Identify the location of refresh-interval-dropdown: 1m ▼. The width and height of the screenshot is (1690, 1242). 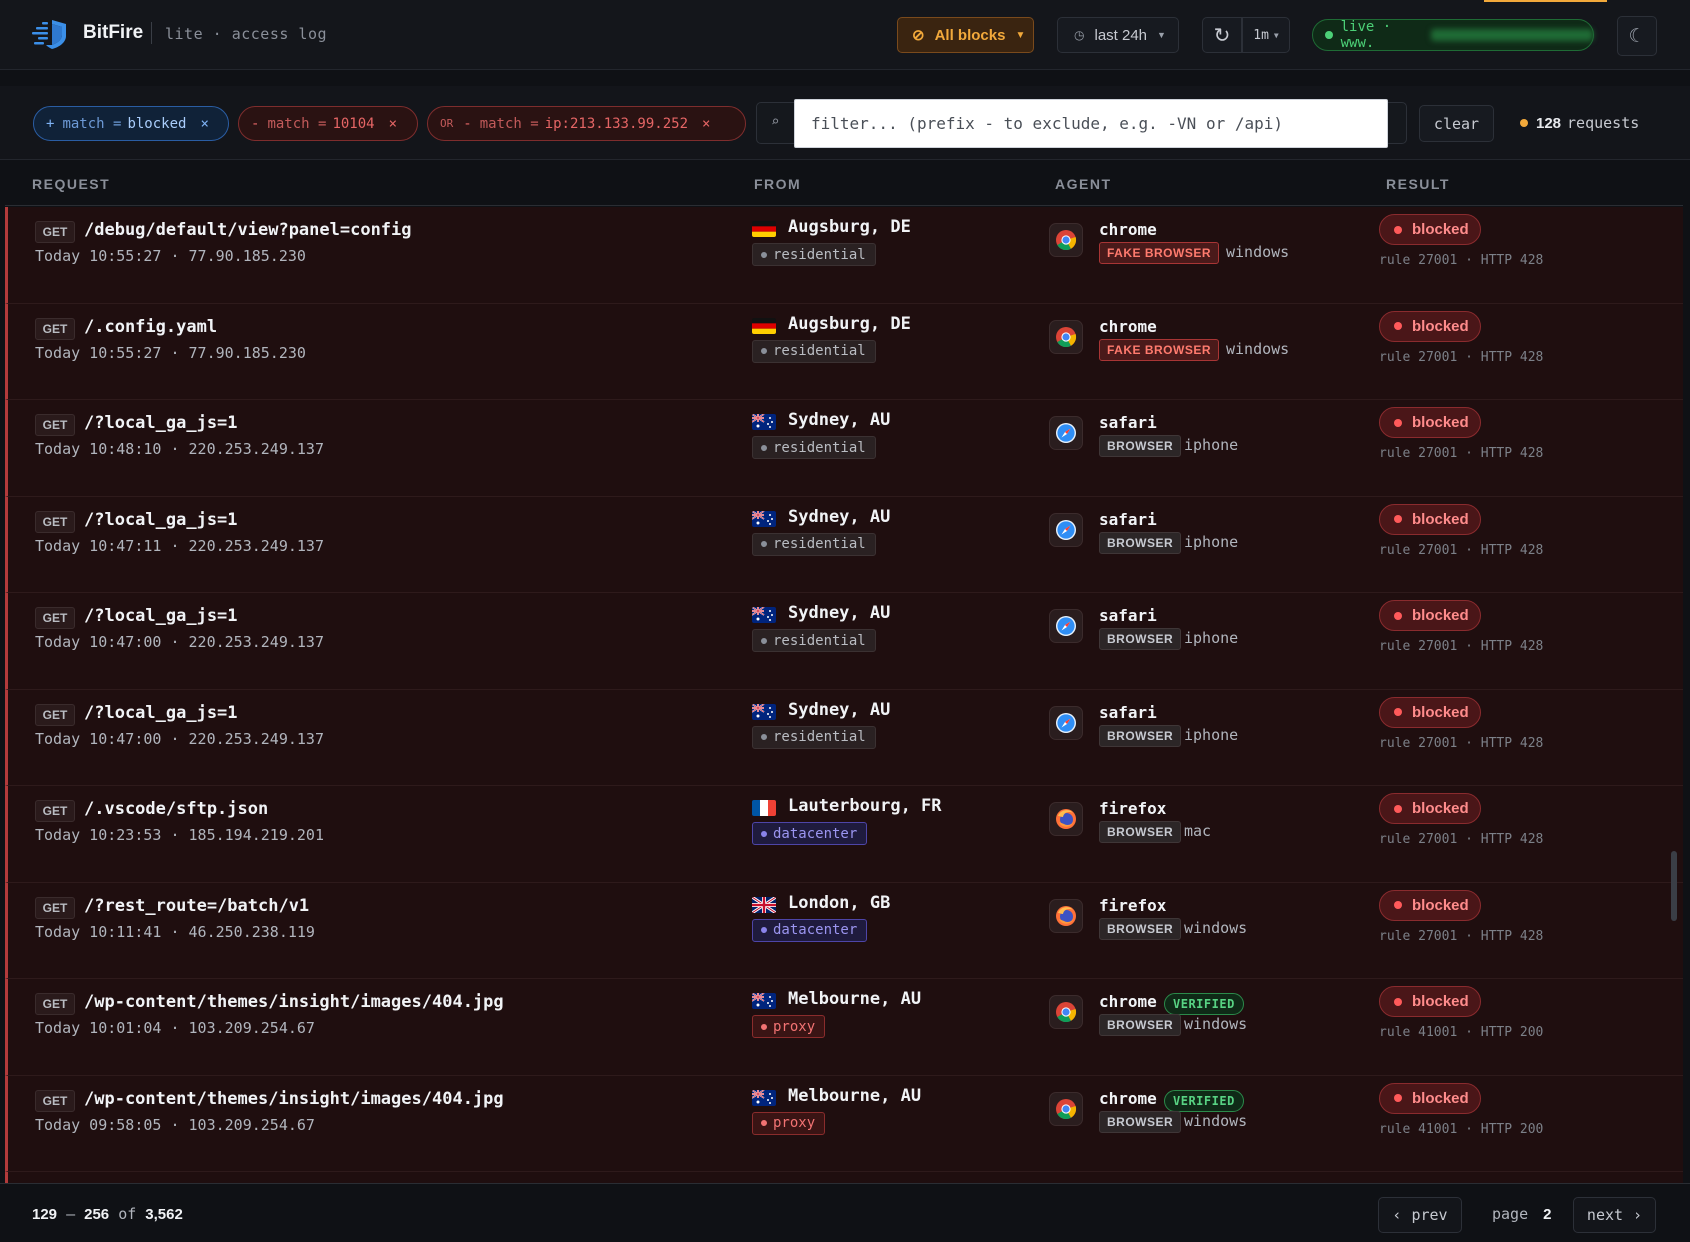
(1266, 35).